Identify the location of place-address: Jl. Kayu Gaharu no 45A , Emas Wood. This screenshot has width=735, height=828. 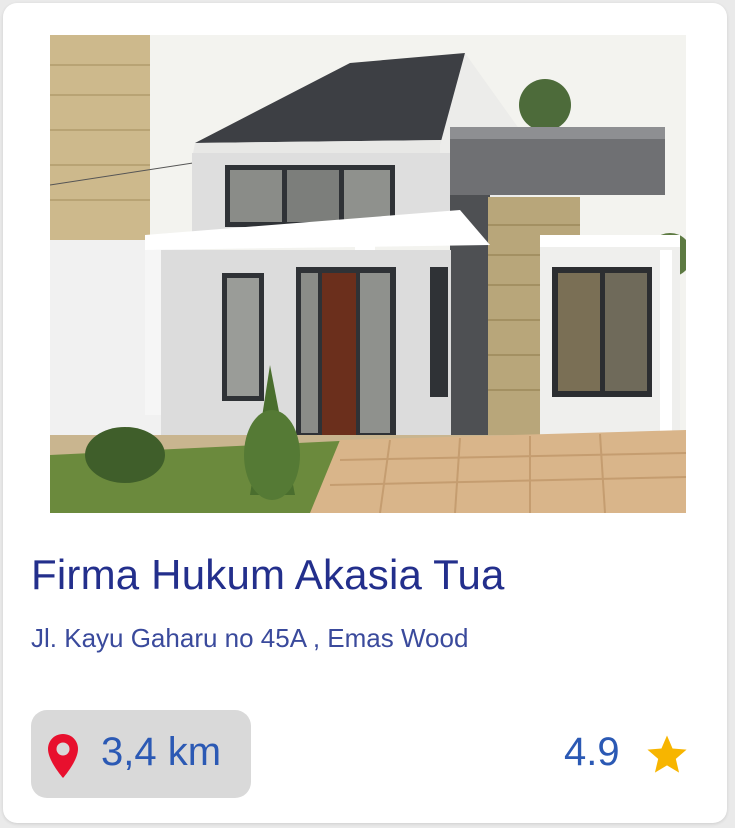
(250, 638).